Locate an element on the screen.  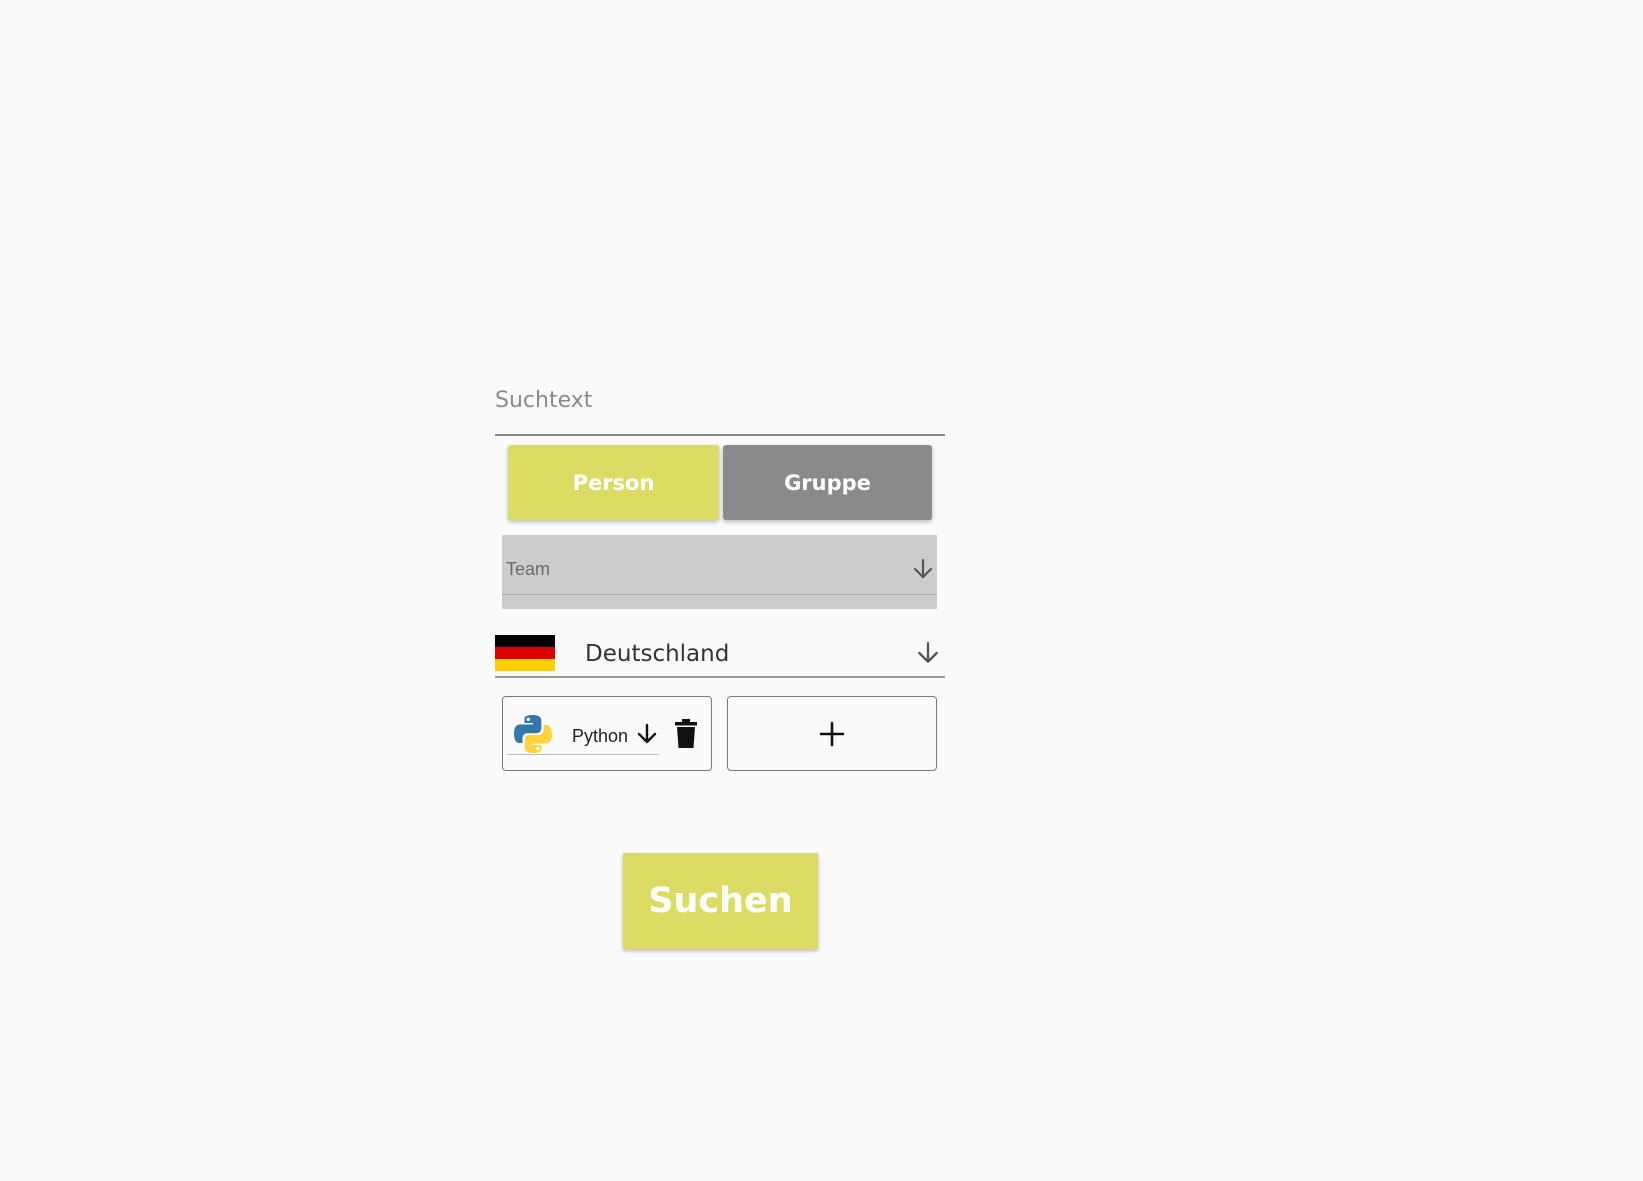
skill-card: Python is located at coordinates (607, 733).